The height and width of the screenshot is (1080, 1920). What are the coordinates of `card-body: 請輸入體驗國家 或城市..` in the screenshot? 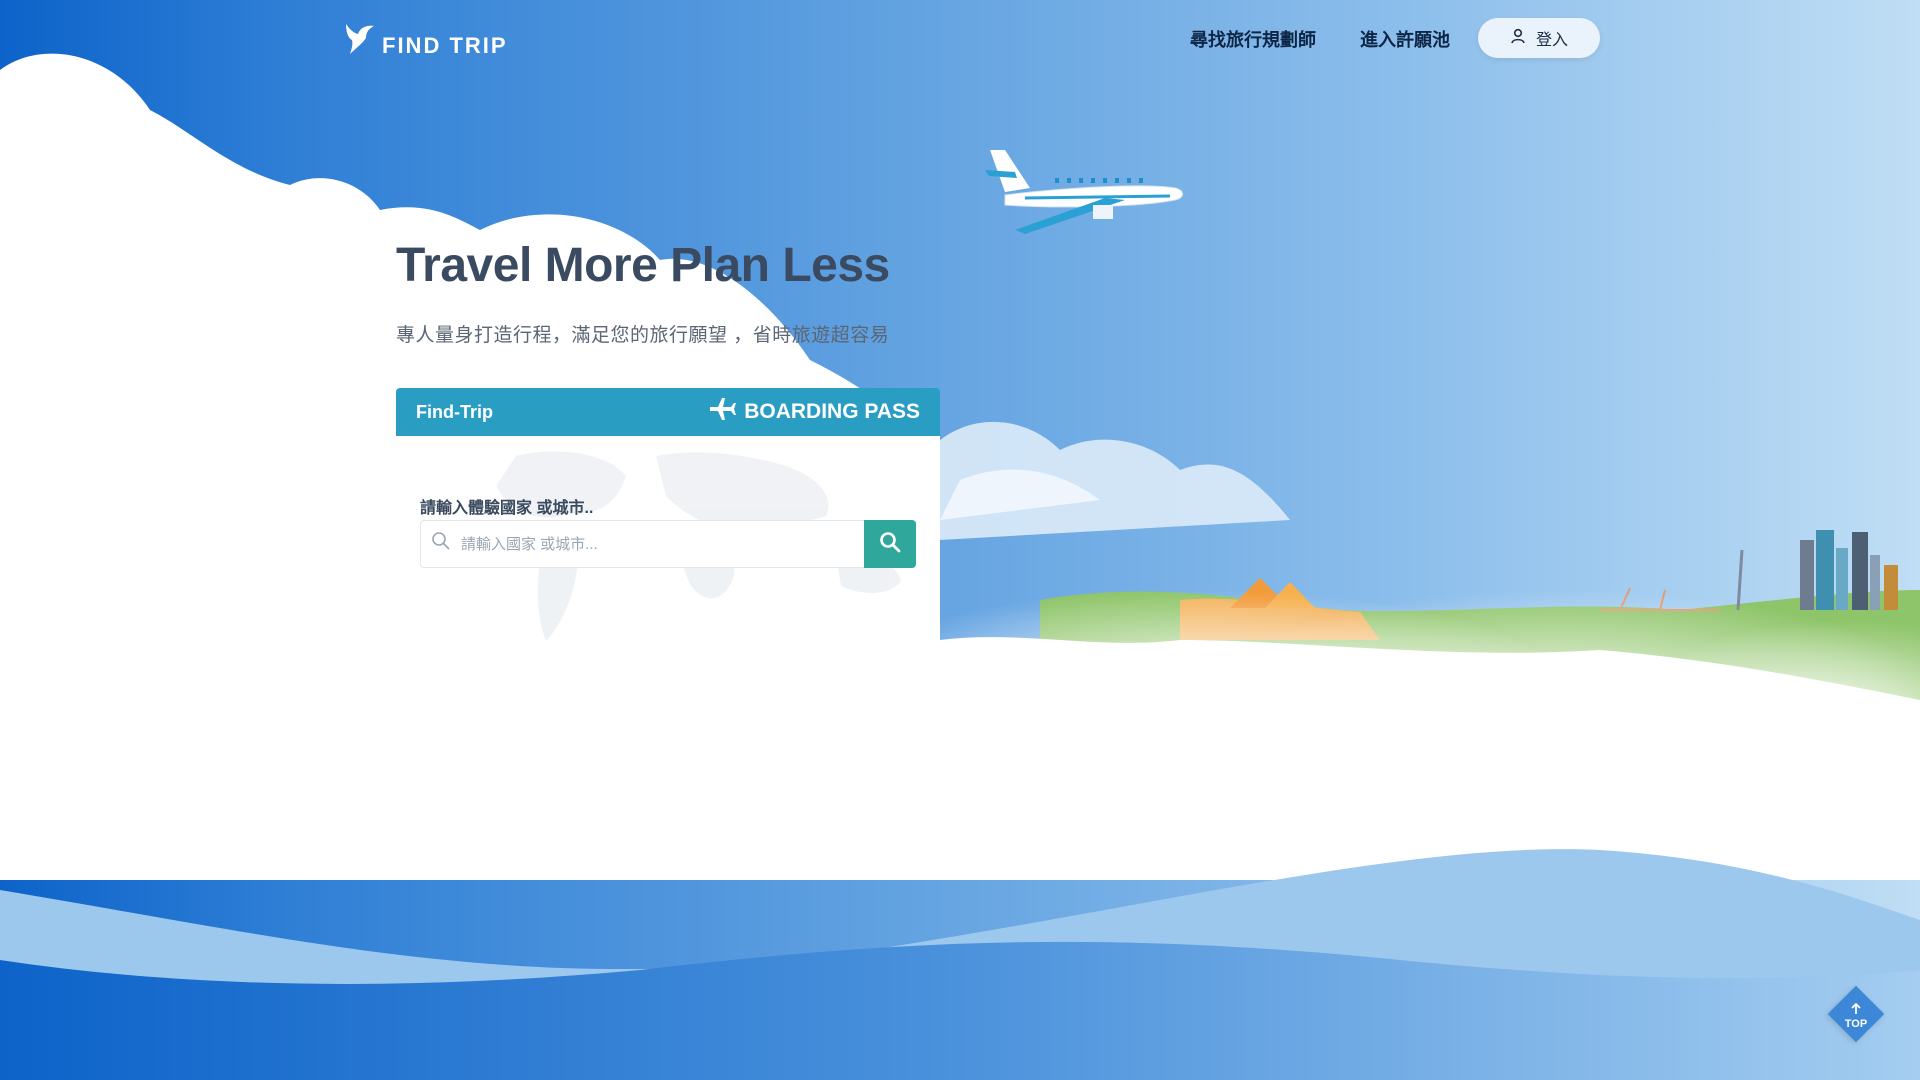 It's located at (668, 542).